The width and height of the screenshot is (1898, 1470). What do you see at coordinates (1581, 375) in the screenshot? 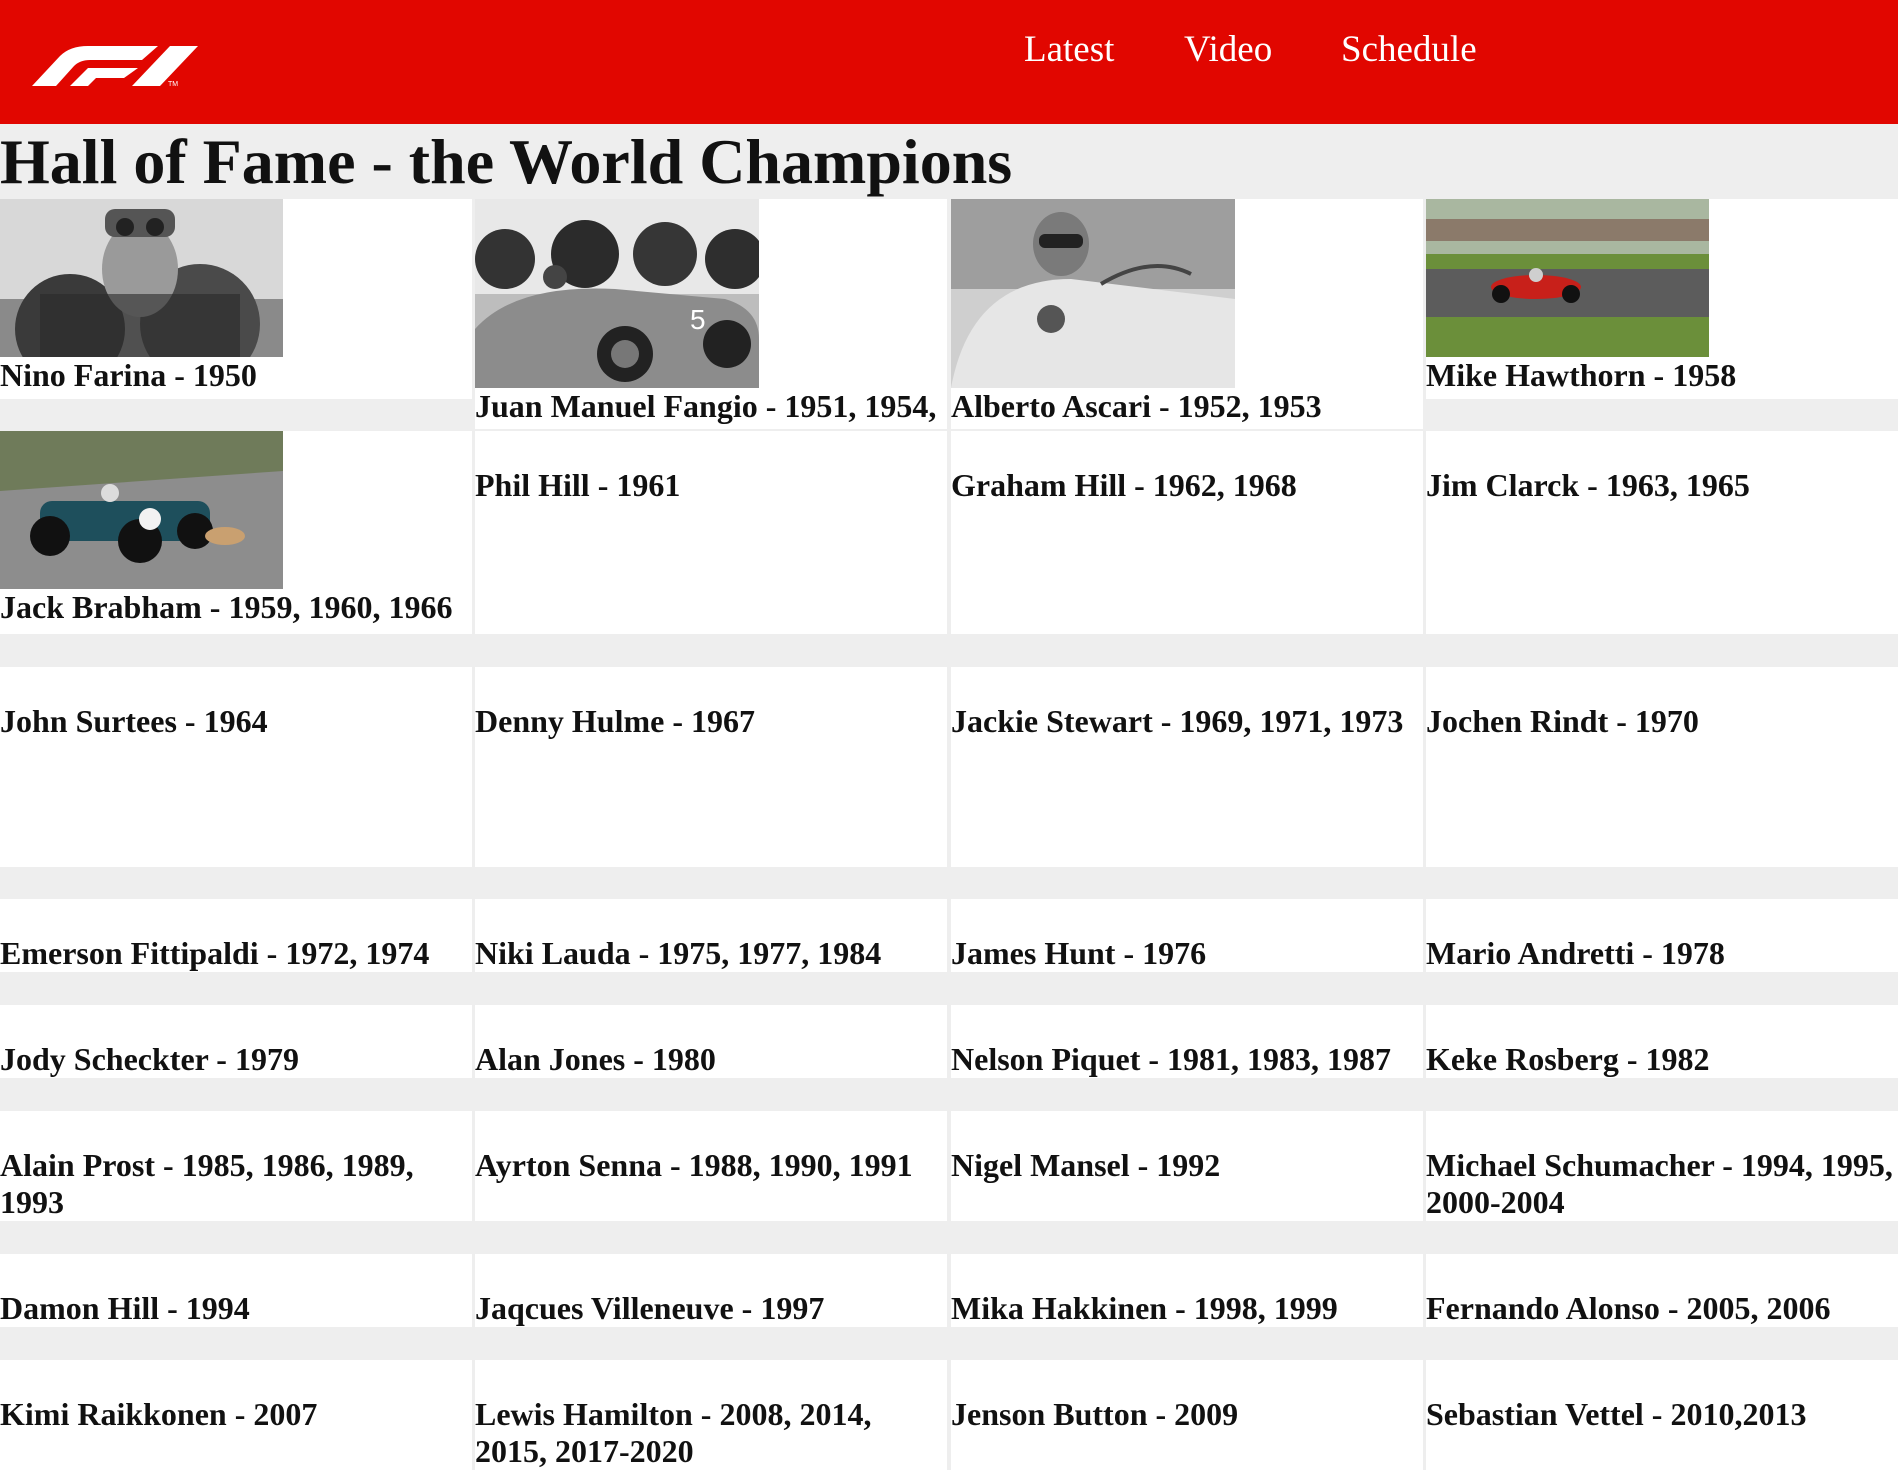
I see `champion-name: Mike Hawthorn - 1958` at bounding box center [1581, 375].